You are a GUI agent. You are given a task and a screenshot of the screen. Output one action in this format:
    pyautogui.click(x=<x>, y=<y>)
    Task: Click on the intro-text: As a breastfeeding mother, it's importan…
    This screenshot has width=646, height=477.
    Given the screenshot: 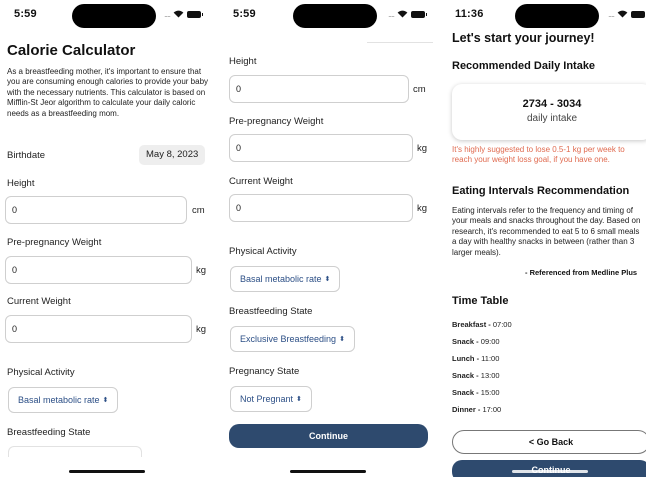 What is the action you would take?
    pyautogui.click(x=108, y=92)
    